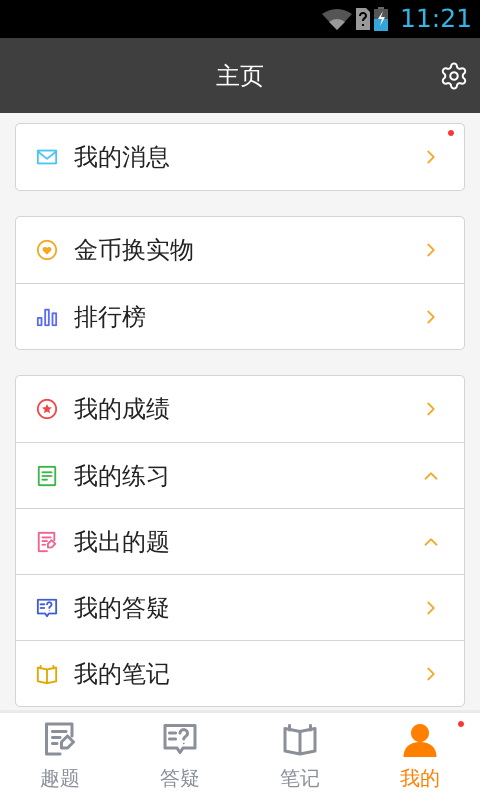  What do you see at coordinates (337, 19) in the screenshot?
I see `wifi-icon` at bounding box center [337, 19].